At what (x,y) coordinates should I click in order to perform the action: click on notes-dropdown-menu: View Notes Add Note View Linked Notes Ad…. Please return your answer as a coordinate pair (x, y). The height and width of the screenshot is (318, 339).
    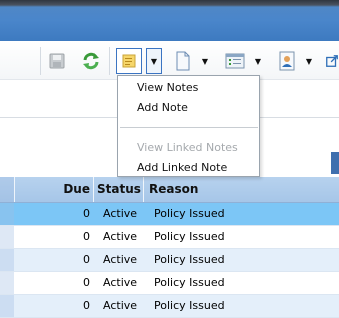
    Looking at the image, I should click on (188, 126).